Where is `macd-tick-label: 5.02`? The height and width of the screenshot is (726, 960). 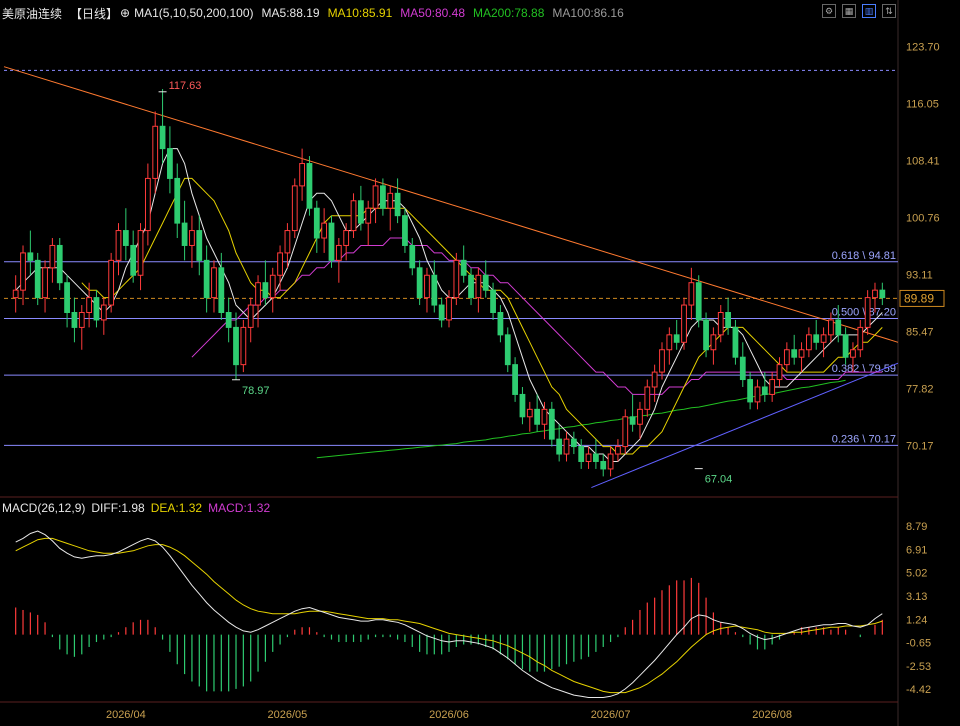 macd-tick-label: 5.02 is located at coordinates (916, 574).